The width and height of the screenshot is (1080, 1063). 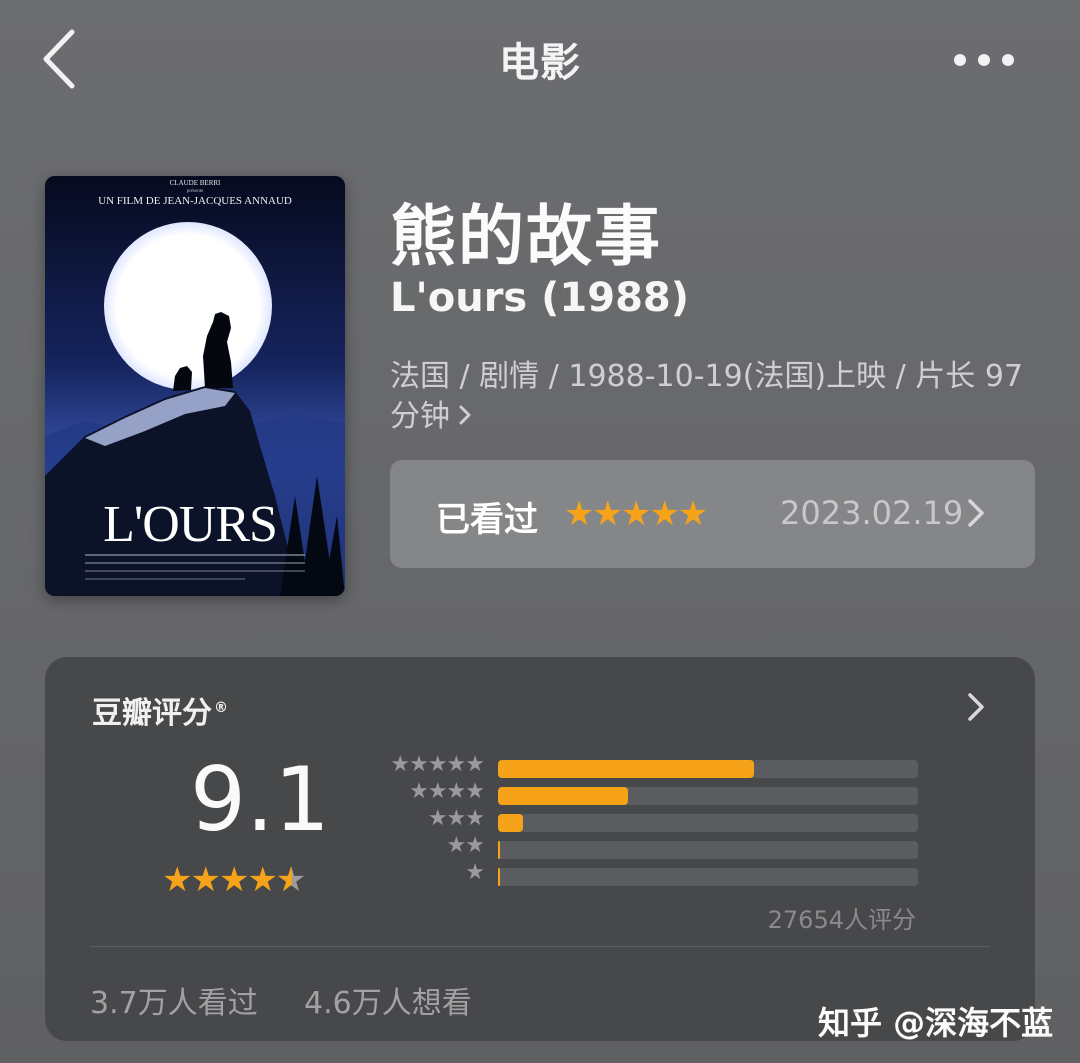 I want to click on trademark: ®, so click(x=221, y=708).